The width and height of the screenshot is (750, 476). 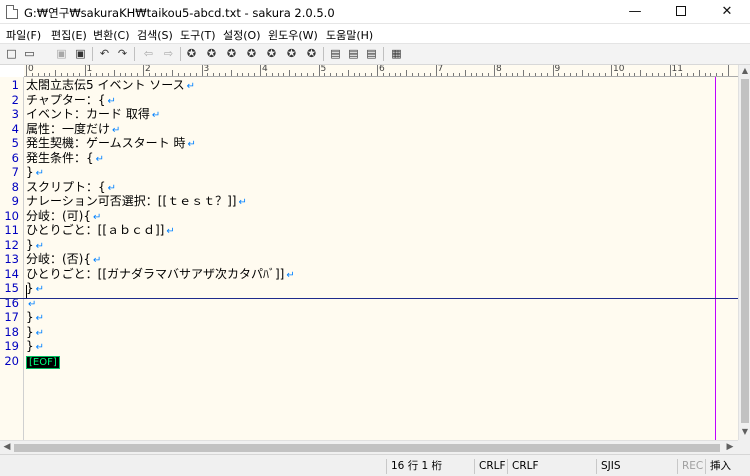 I want to click on vertical-scrollbar: ▲ ▼, so click(x=744, y=252).